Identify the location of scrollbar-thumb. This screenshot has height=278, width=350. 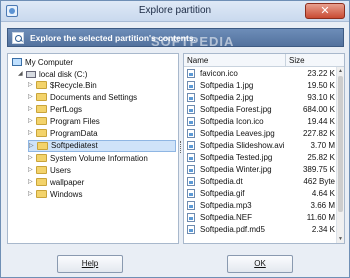
(340, 144).